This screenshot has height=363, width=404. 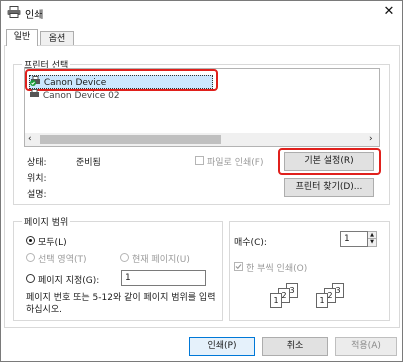 What do you see at coordinates (46, 221) in the screenshot?
I see `page-range-legend: 페이지 범위` at bounding box center [46, 221].